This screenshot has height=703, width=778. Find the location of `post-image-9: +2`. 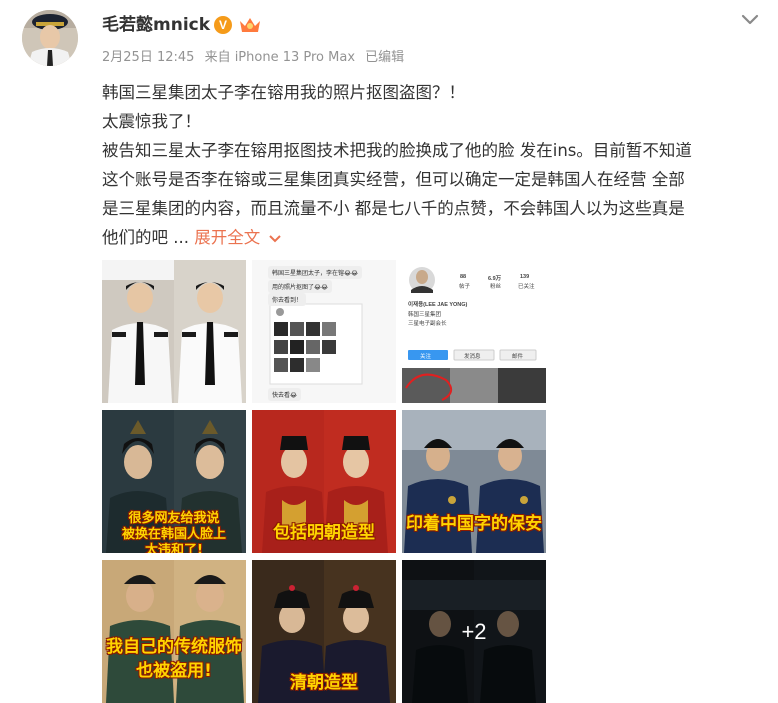

post-image-9: +2 is located at coordinates (474, 631).